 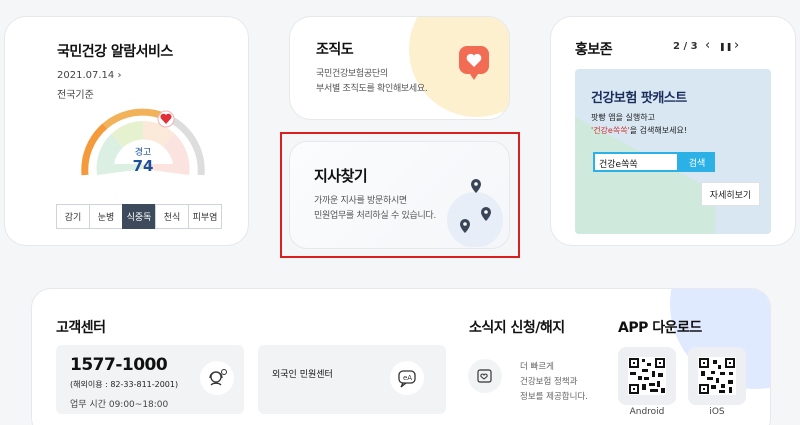 What do you see at coordinates (205, 216) in the screenshot?
I see `tab-dermatitis: 피부염` at bounding box center [205, 216].